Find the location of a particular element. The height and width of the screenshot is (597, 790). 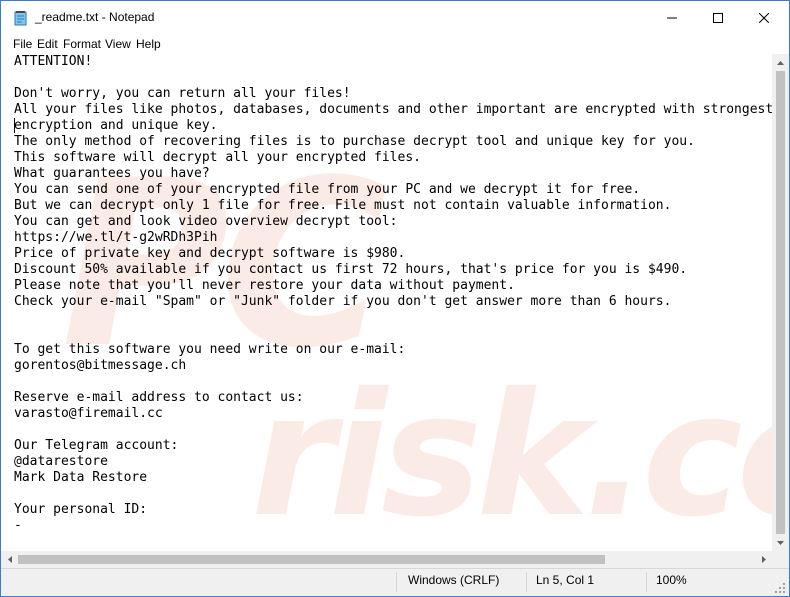

vertical-scrollbar is located at coordinates (780, 302).